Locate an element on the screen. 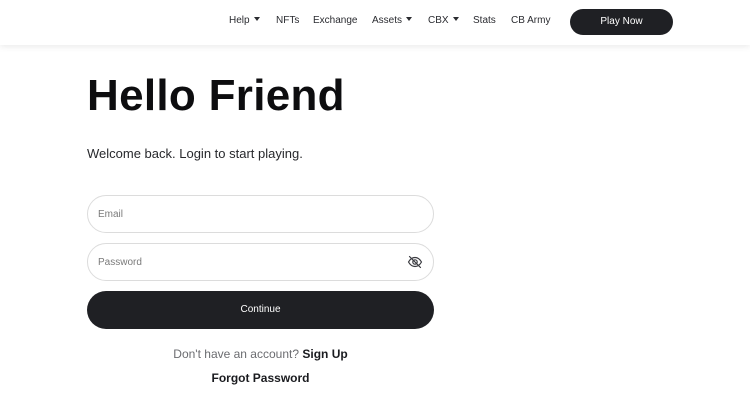  nav-item-label: Assets is located at coordinates (387, 20).